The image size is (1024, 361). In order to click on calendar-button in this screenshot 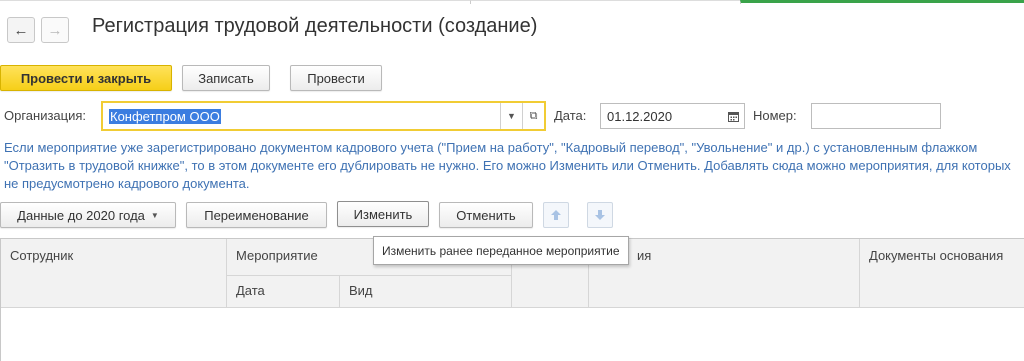, I will do `click(733, 116)`.